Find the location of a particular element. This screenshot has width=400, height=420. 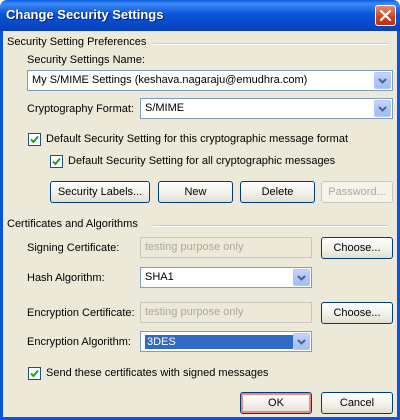

send-certificates-checkbox is located at coordinates (34, 373).